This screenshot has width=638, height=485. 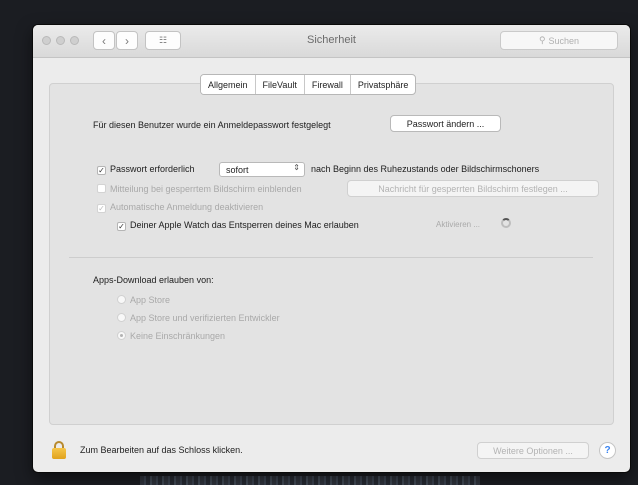 I want to click on tab-firewall: Firewall, so click(x=328, y=84).